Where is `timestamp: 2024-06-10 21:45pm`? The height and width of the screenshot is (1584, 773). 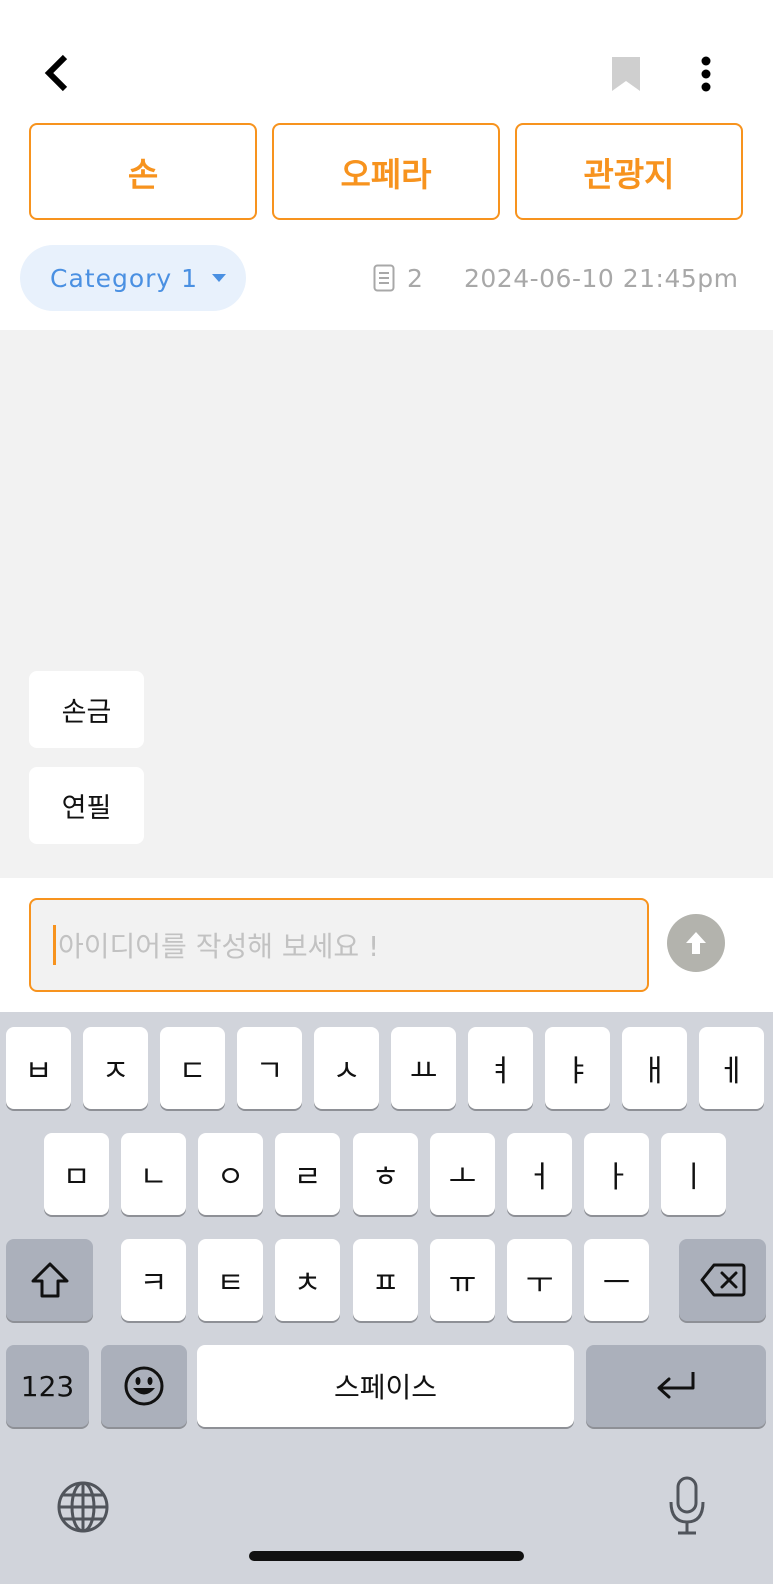 timestamp: 2024-06-10 21:45pm is located at coordinates (601, 278).